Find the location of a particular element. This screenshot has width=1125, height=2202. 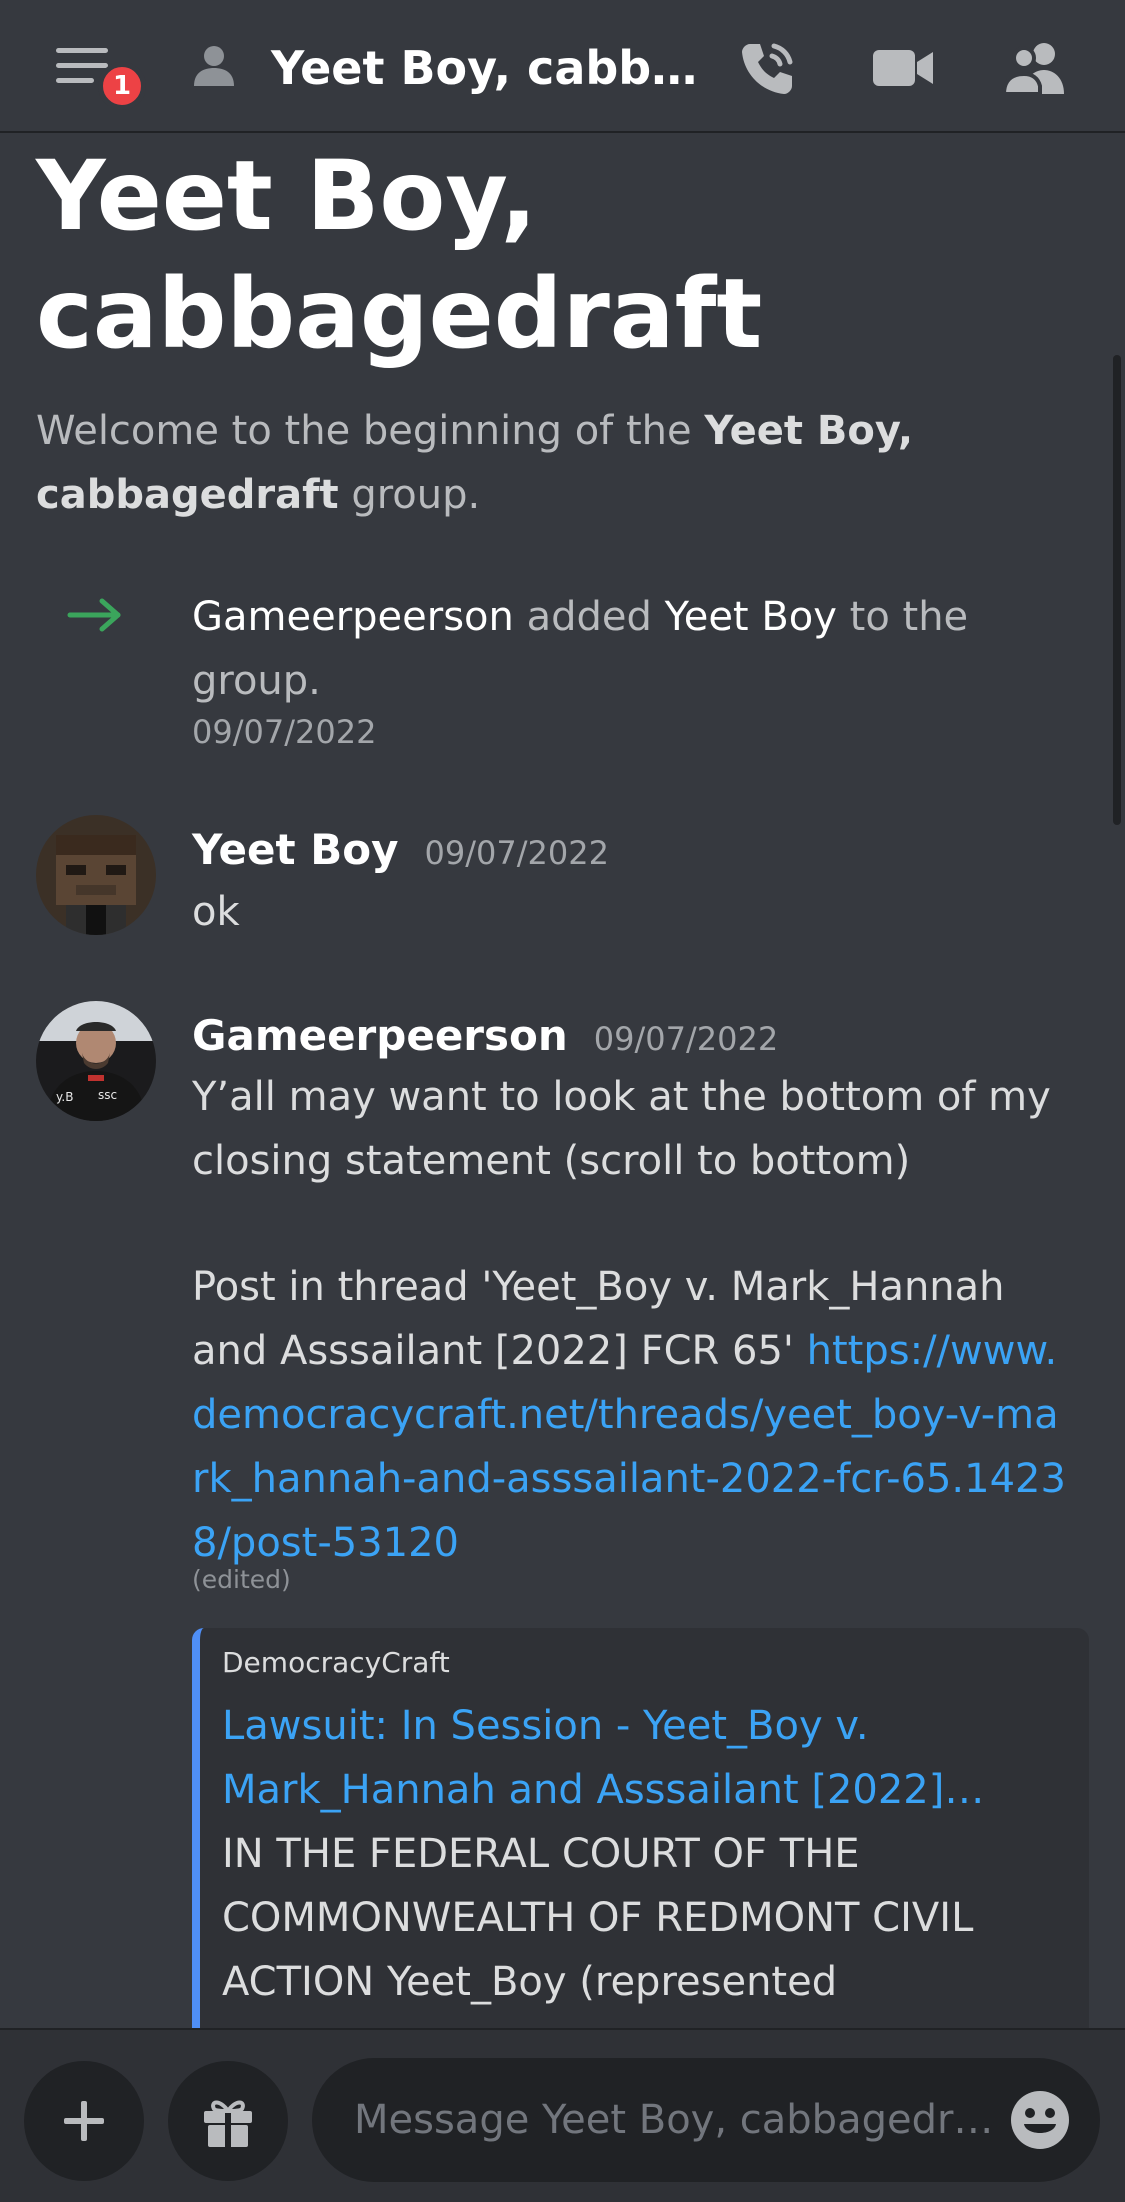

welcome-suffix: group. is located at coordinates (409, 495).